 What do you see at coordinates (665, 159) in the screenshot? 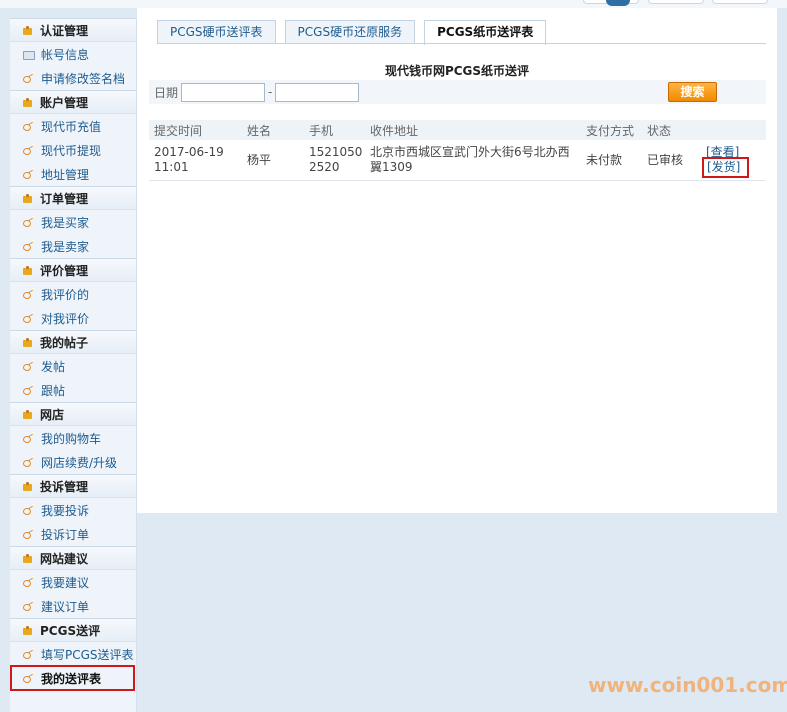
I see `order-status: 已审核` at bounding box center [665, 159].